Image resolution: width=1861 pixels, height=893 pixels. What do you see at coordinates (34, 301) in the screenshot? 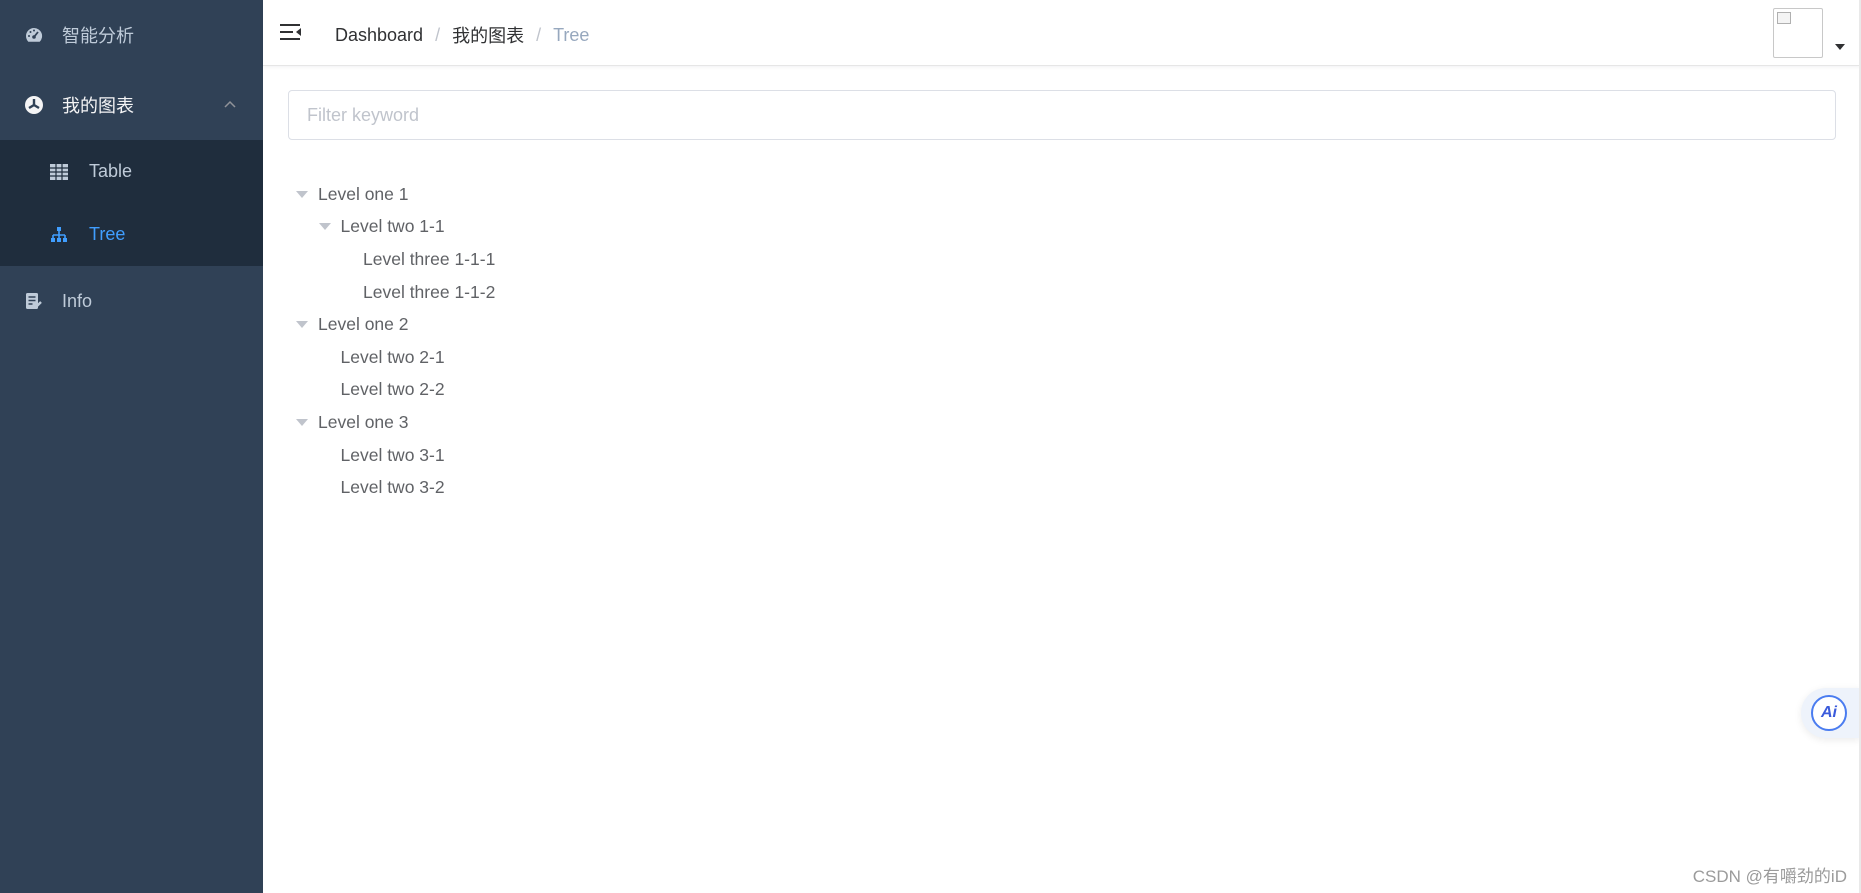
I see `form-icon` at bounding box center [34, 301].